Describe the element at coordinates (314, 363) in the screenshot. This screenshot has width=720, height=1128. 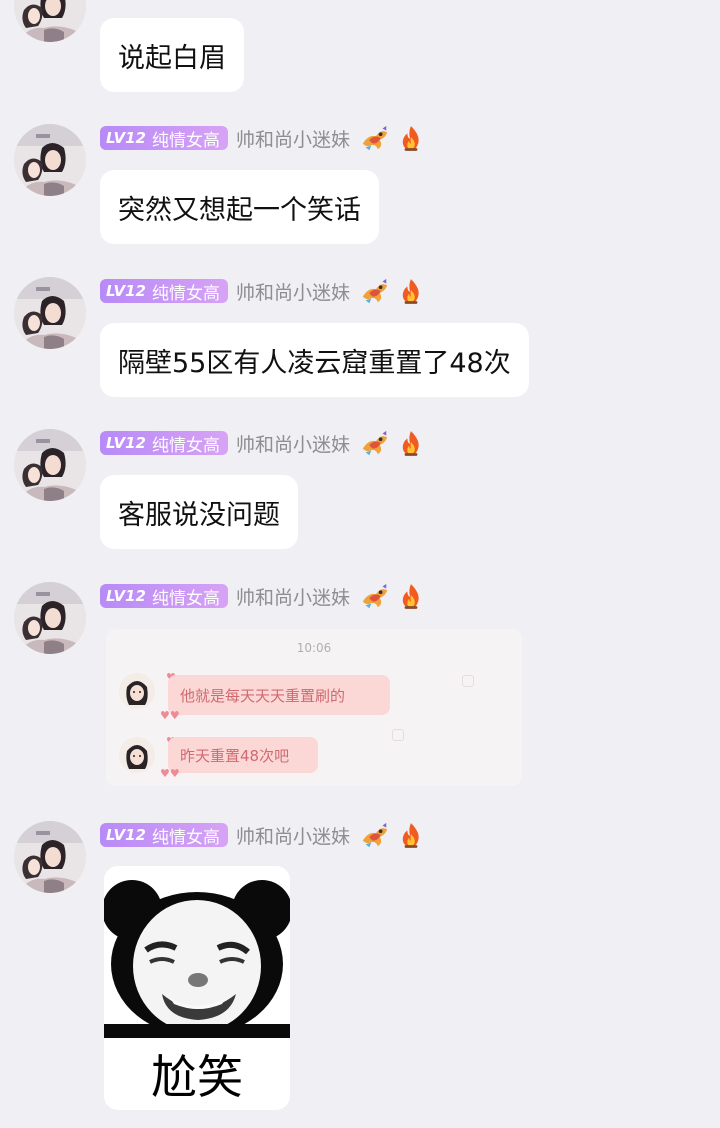
I see `message-text: 隔壁55区有人凌云窟重置了48次` at that location.